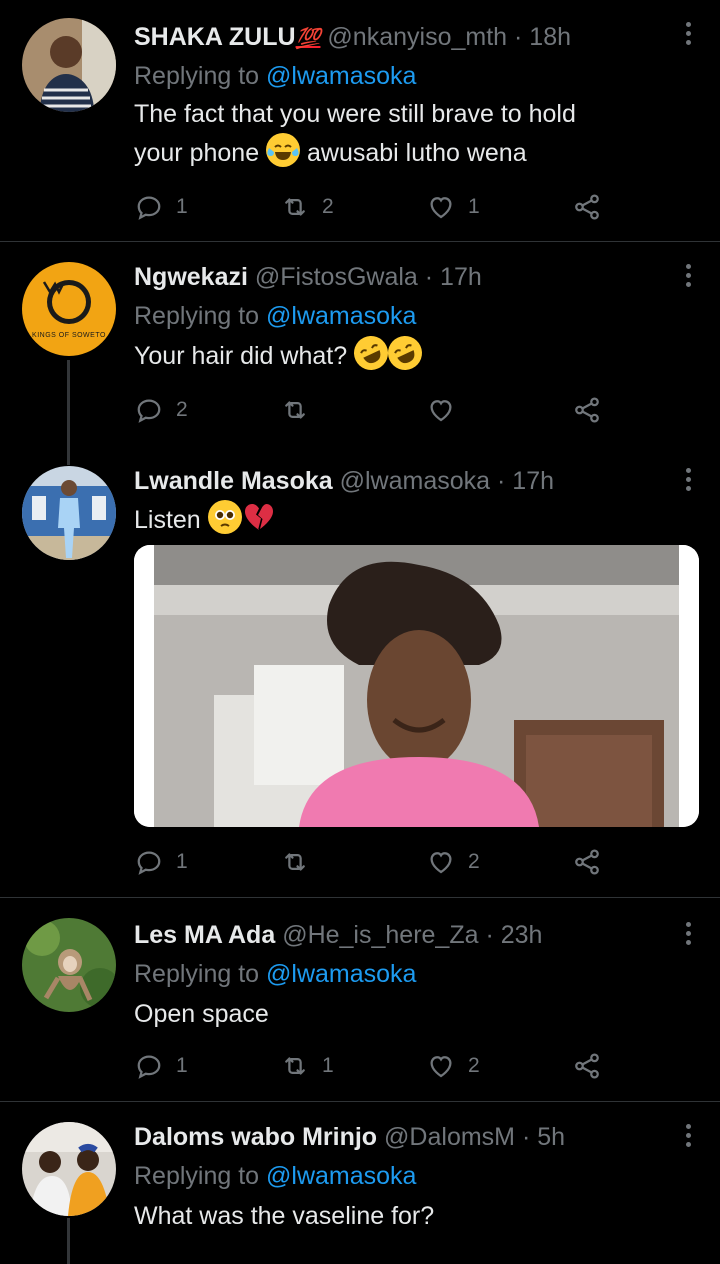  Describe the element at coordinates (224, 517) in the screenshot. I see `pleading-face-emoji-icon` at that location.